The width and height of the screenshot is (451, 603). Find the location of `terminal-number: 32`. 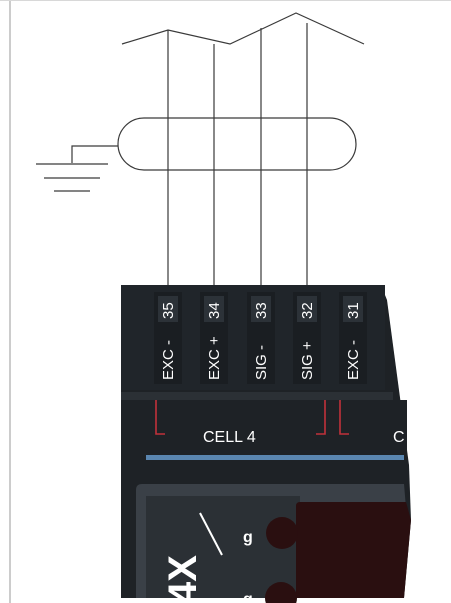

terminal-number: 32 is located at coordinates (307, 310).